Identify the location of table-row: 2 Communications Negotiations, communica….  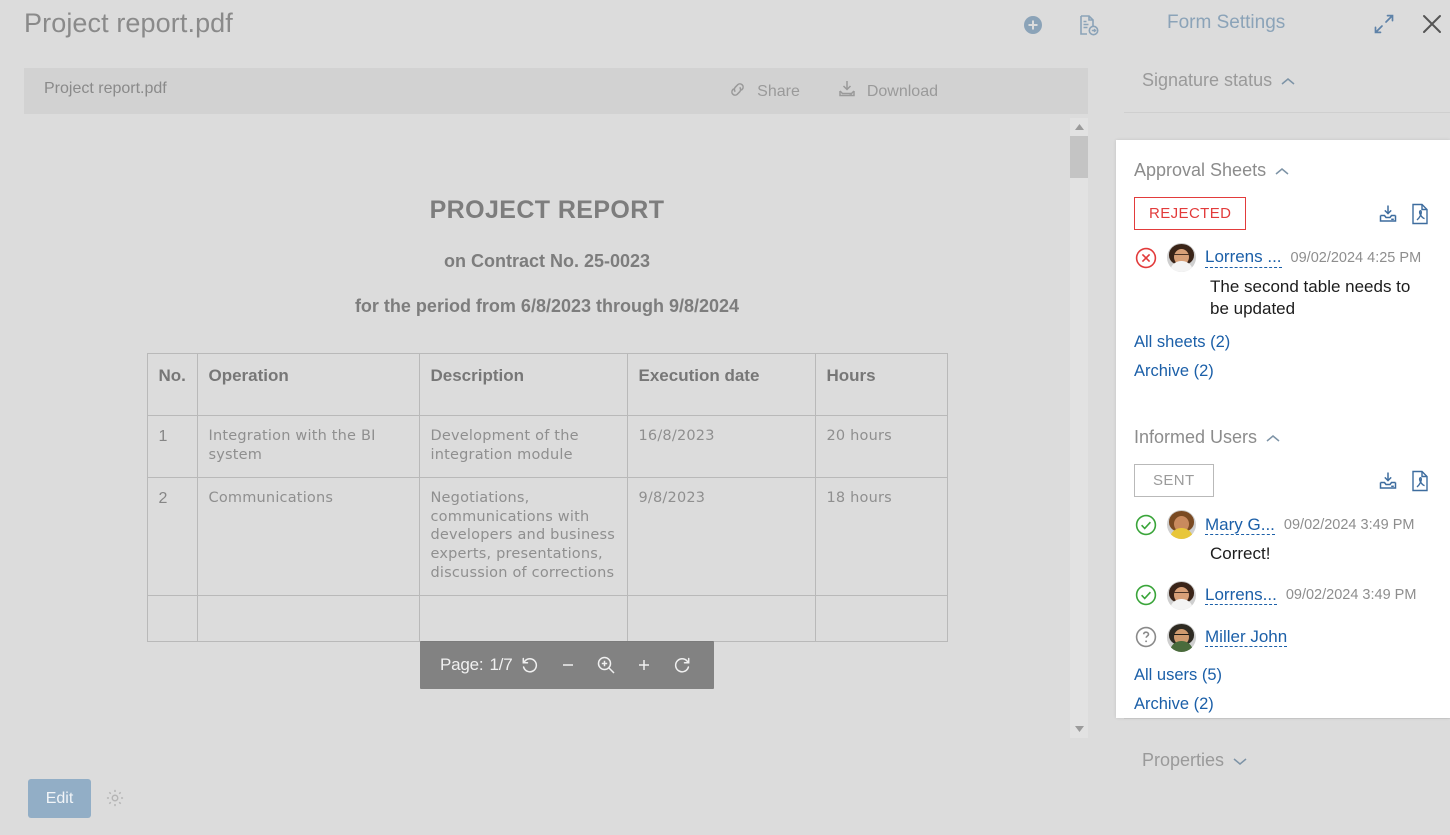
(547, 536).